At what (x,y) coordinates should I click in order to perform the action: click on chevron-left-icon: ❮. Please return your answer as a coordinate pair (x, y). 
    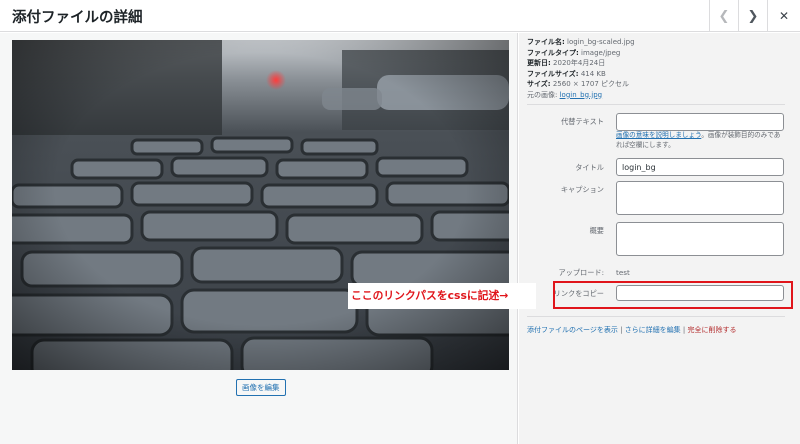
    Looking at the image, I should click on (724, 16).